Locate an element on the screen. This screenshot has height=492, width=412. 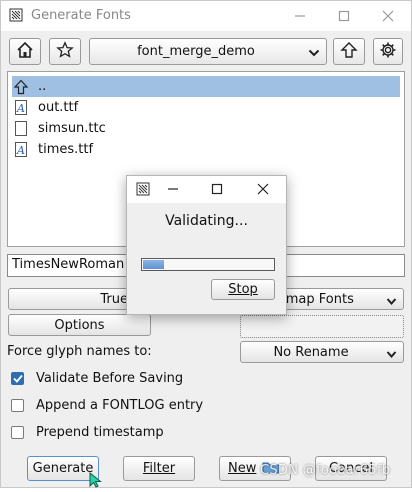
file-name: out.ttf is located at coordinates (58, 107).